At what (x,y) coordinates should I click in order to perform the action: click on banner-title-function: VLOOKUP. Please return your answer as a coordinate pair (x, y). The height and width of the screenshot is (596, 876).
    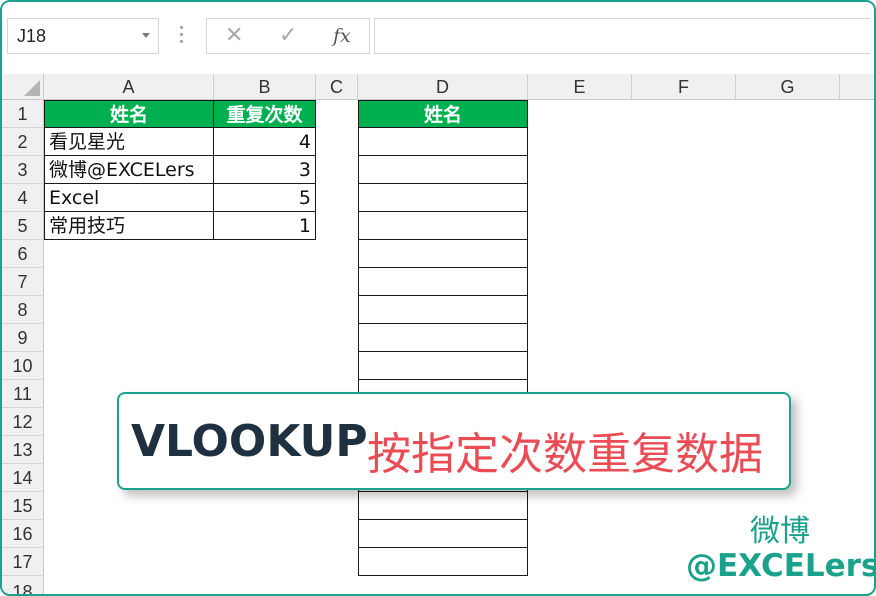
    Looking at the image, I should click on (249, 441).